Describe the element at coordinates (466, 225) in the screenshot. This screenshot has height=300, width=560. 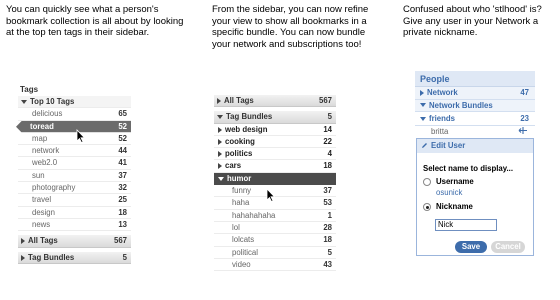
I see `nickname-input: Nick` at that location.